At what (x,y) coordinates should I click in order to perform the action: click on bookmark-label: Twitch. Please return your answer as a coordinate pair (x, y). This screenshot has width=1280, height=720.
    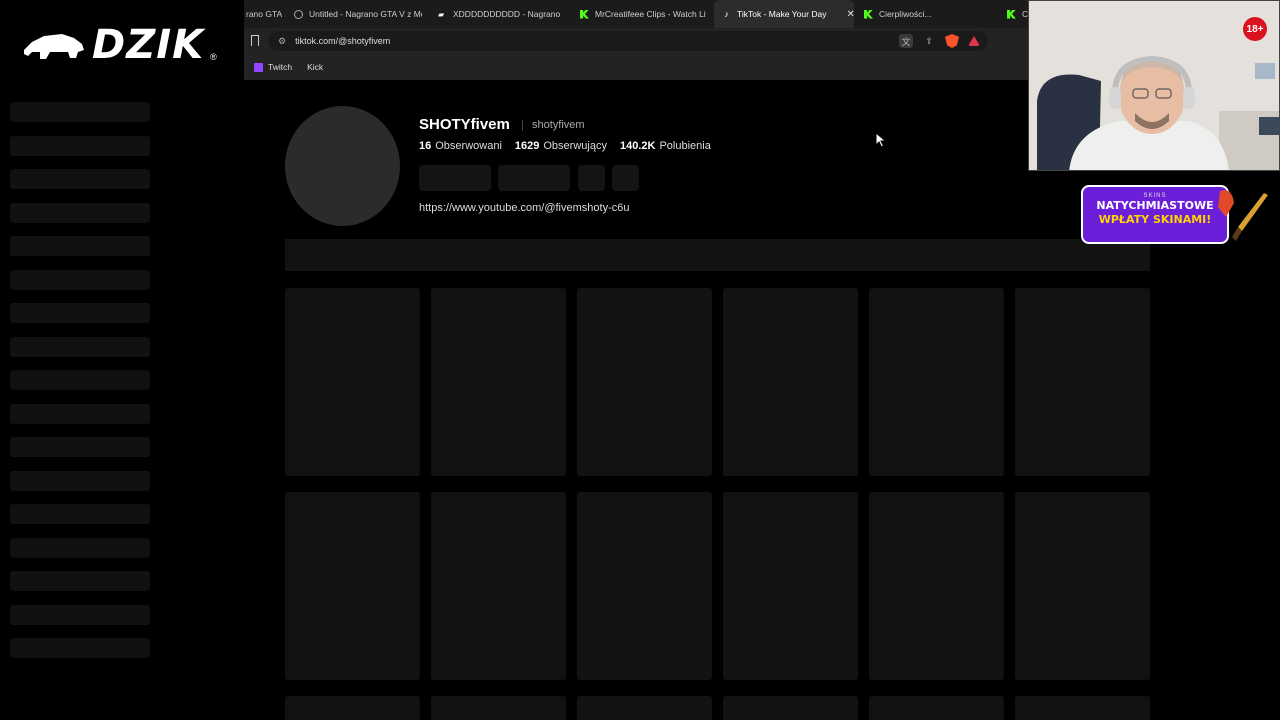
    Looking at the image, I should click on (280, 67).